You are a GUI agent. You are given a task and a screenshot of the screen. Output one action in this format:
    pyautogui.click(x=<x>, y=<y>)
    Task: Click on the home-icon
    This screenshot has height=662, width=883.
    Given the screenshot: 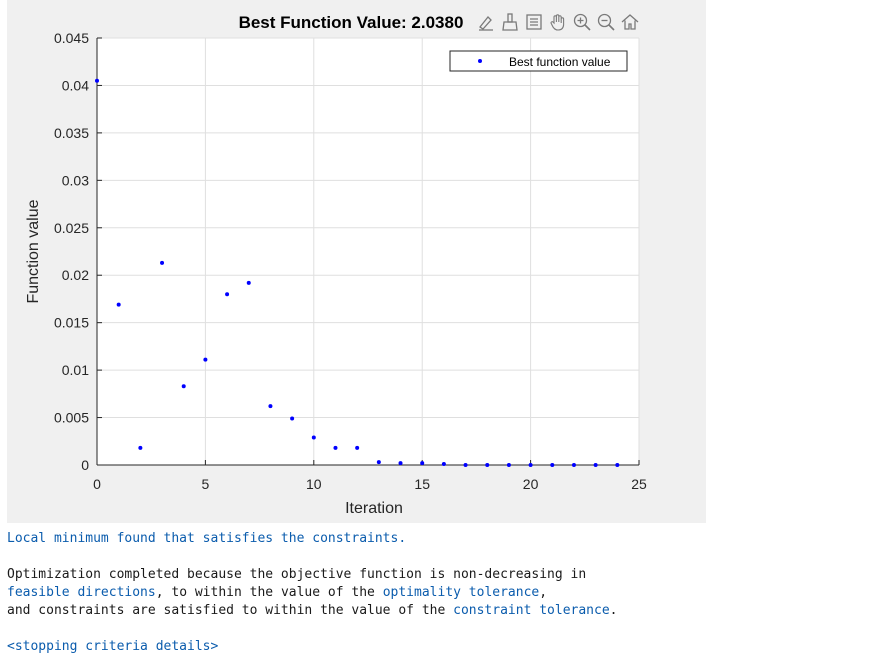 What is the action you would take?
    pyautogui.click(x=630, y=22)
    